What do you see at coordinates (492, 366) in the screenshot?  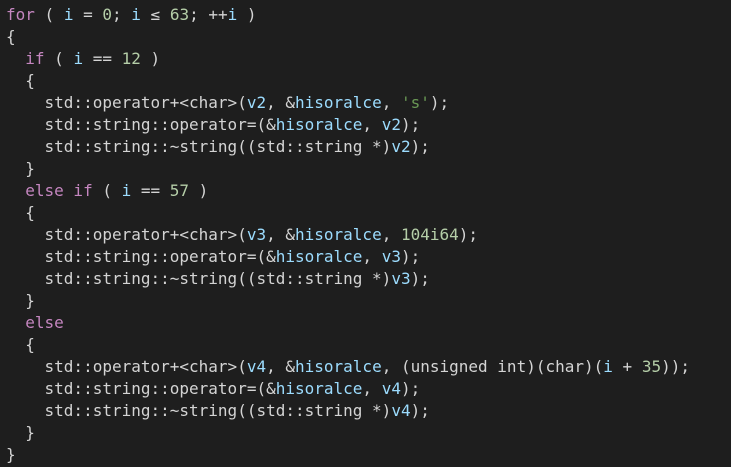 I see `code-token-op: , (unsigned int)(char)(` at bounding box center [492, 366].